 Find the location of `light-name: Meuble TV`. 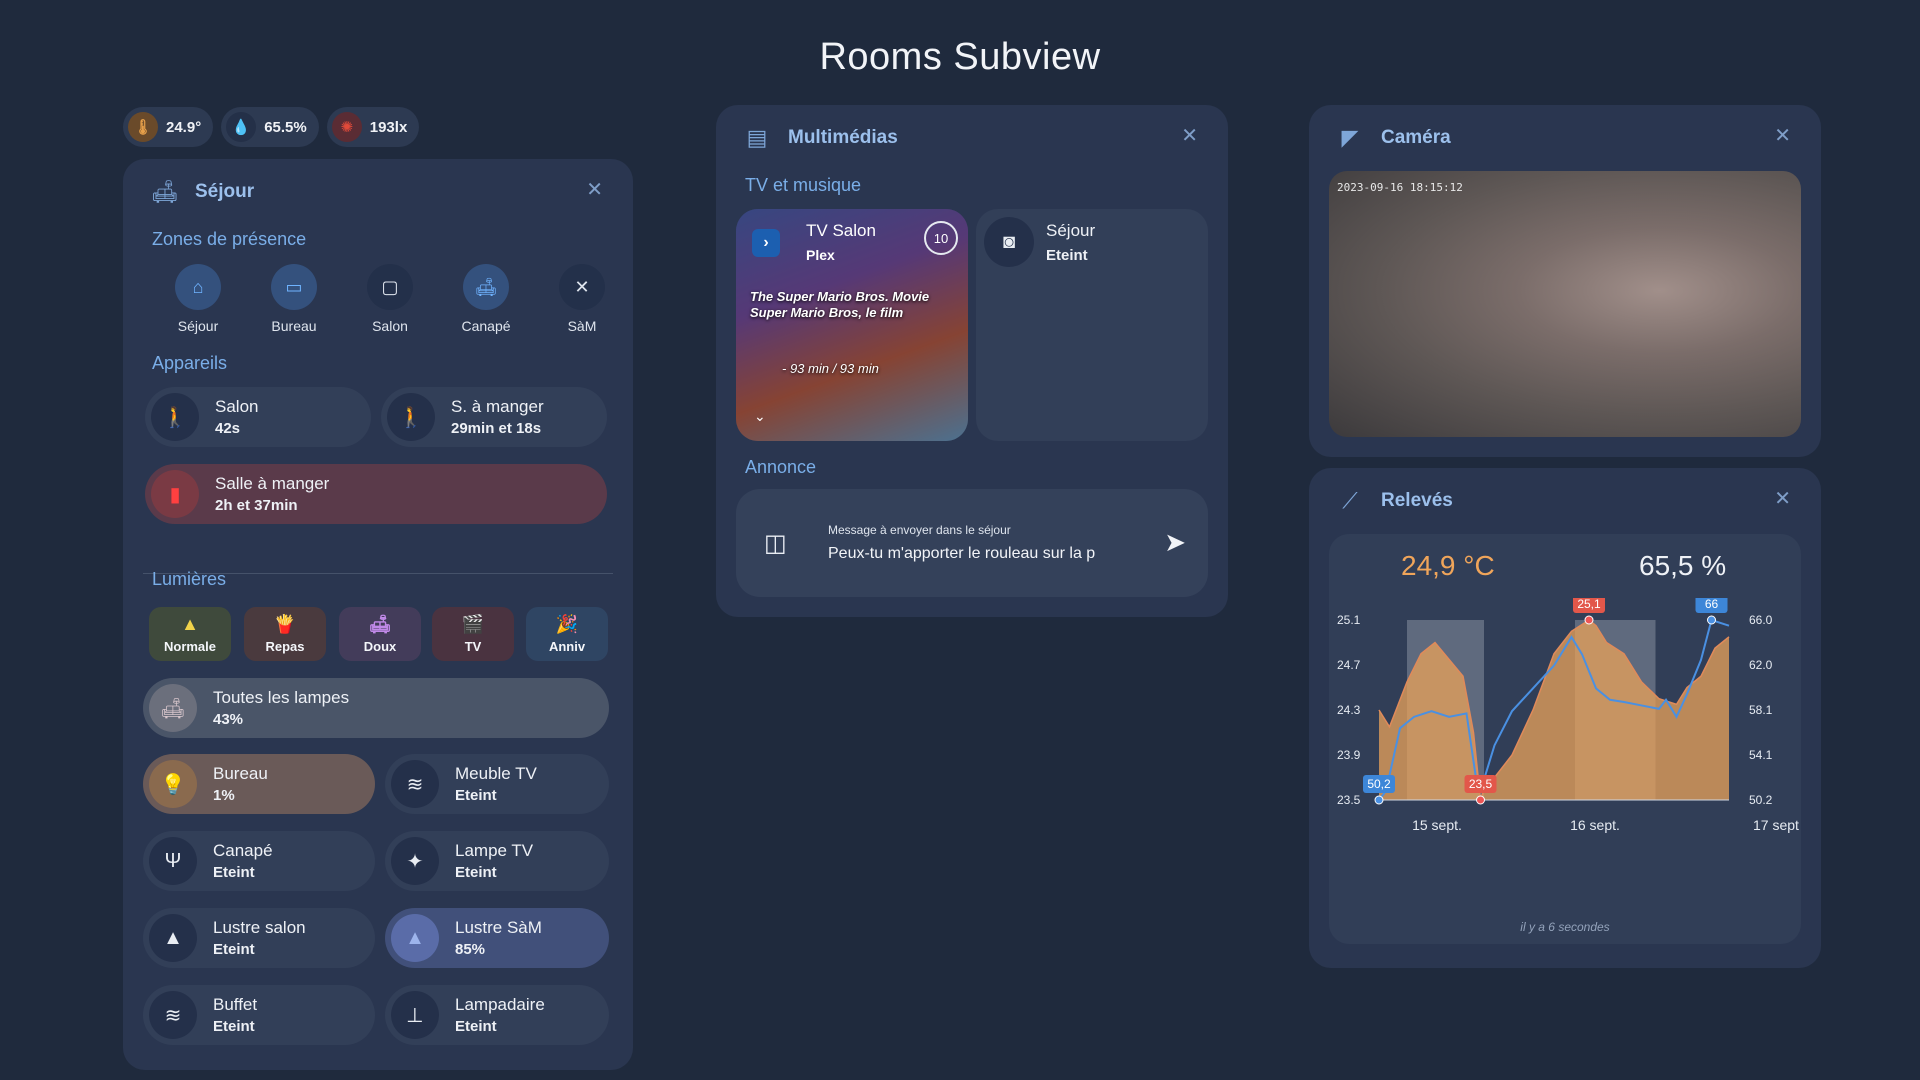

light-name: Meuble TV is located at coordinates (496, 773).